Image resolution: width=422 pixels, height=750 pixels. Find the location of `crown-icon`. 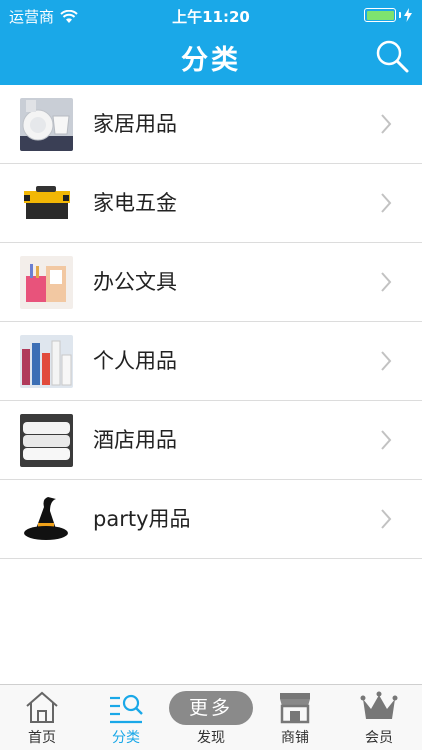

crown-icon is located at coordinates (379, 705).